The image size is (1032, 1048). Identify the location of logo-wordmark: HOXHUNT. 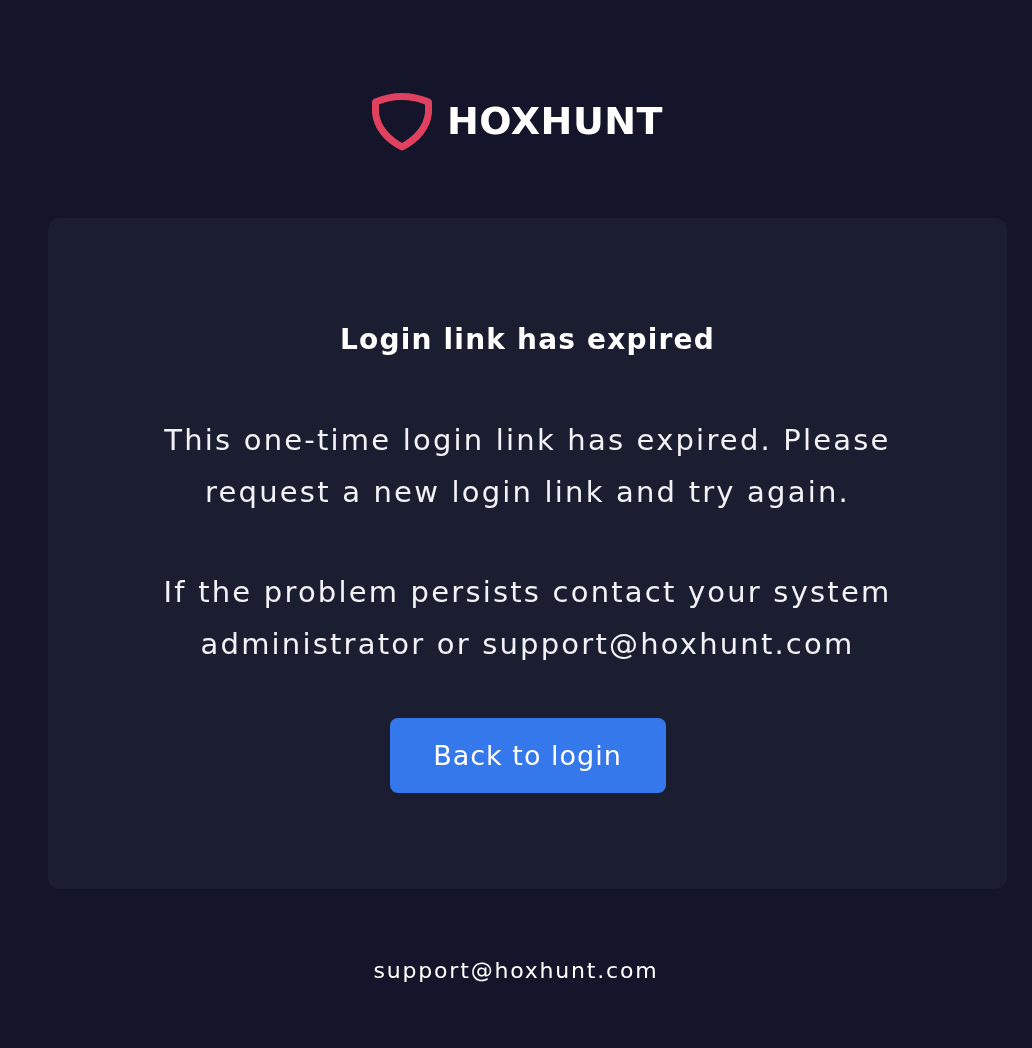
(555, 121).